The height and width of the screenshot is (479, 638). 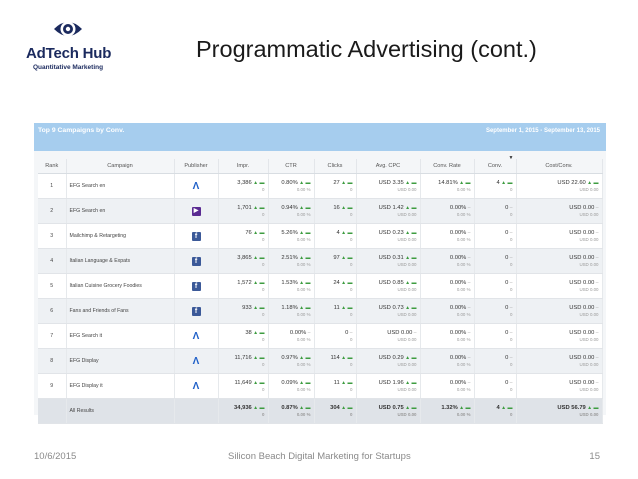 I want to click on column-header-conv-rate: Conv. Rate, so click(x=447, y=166).